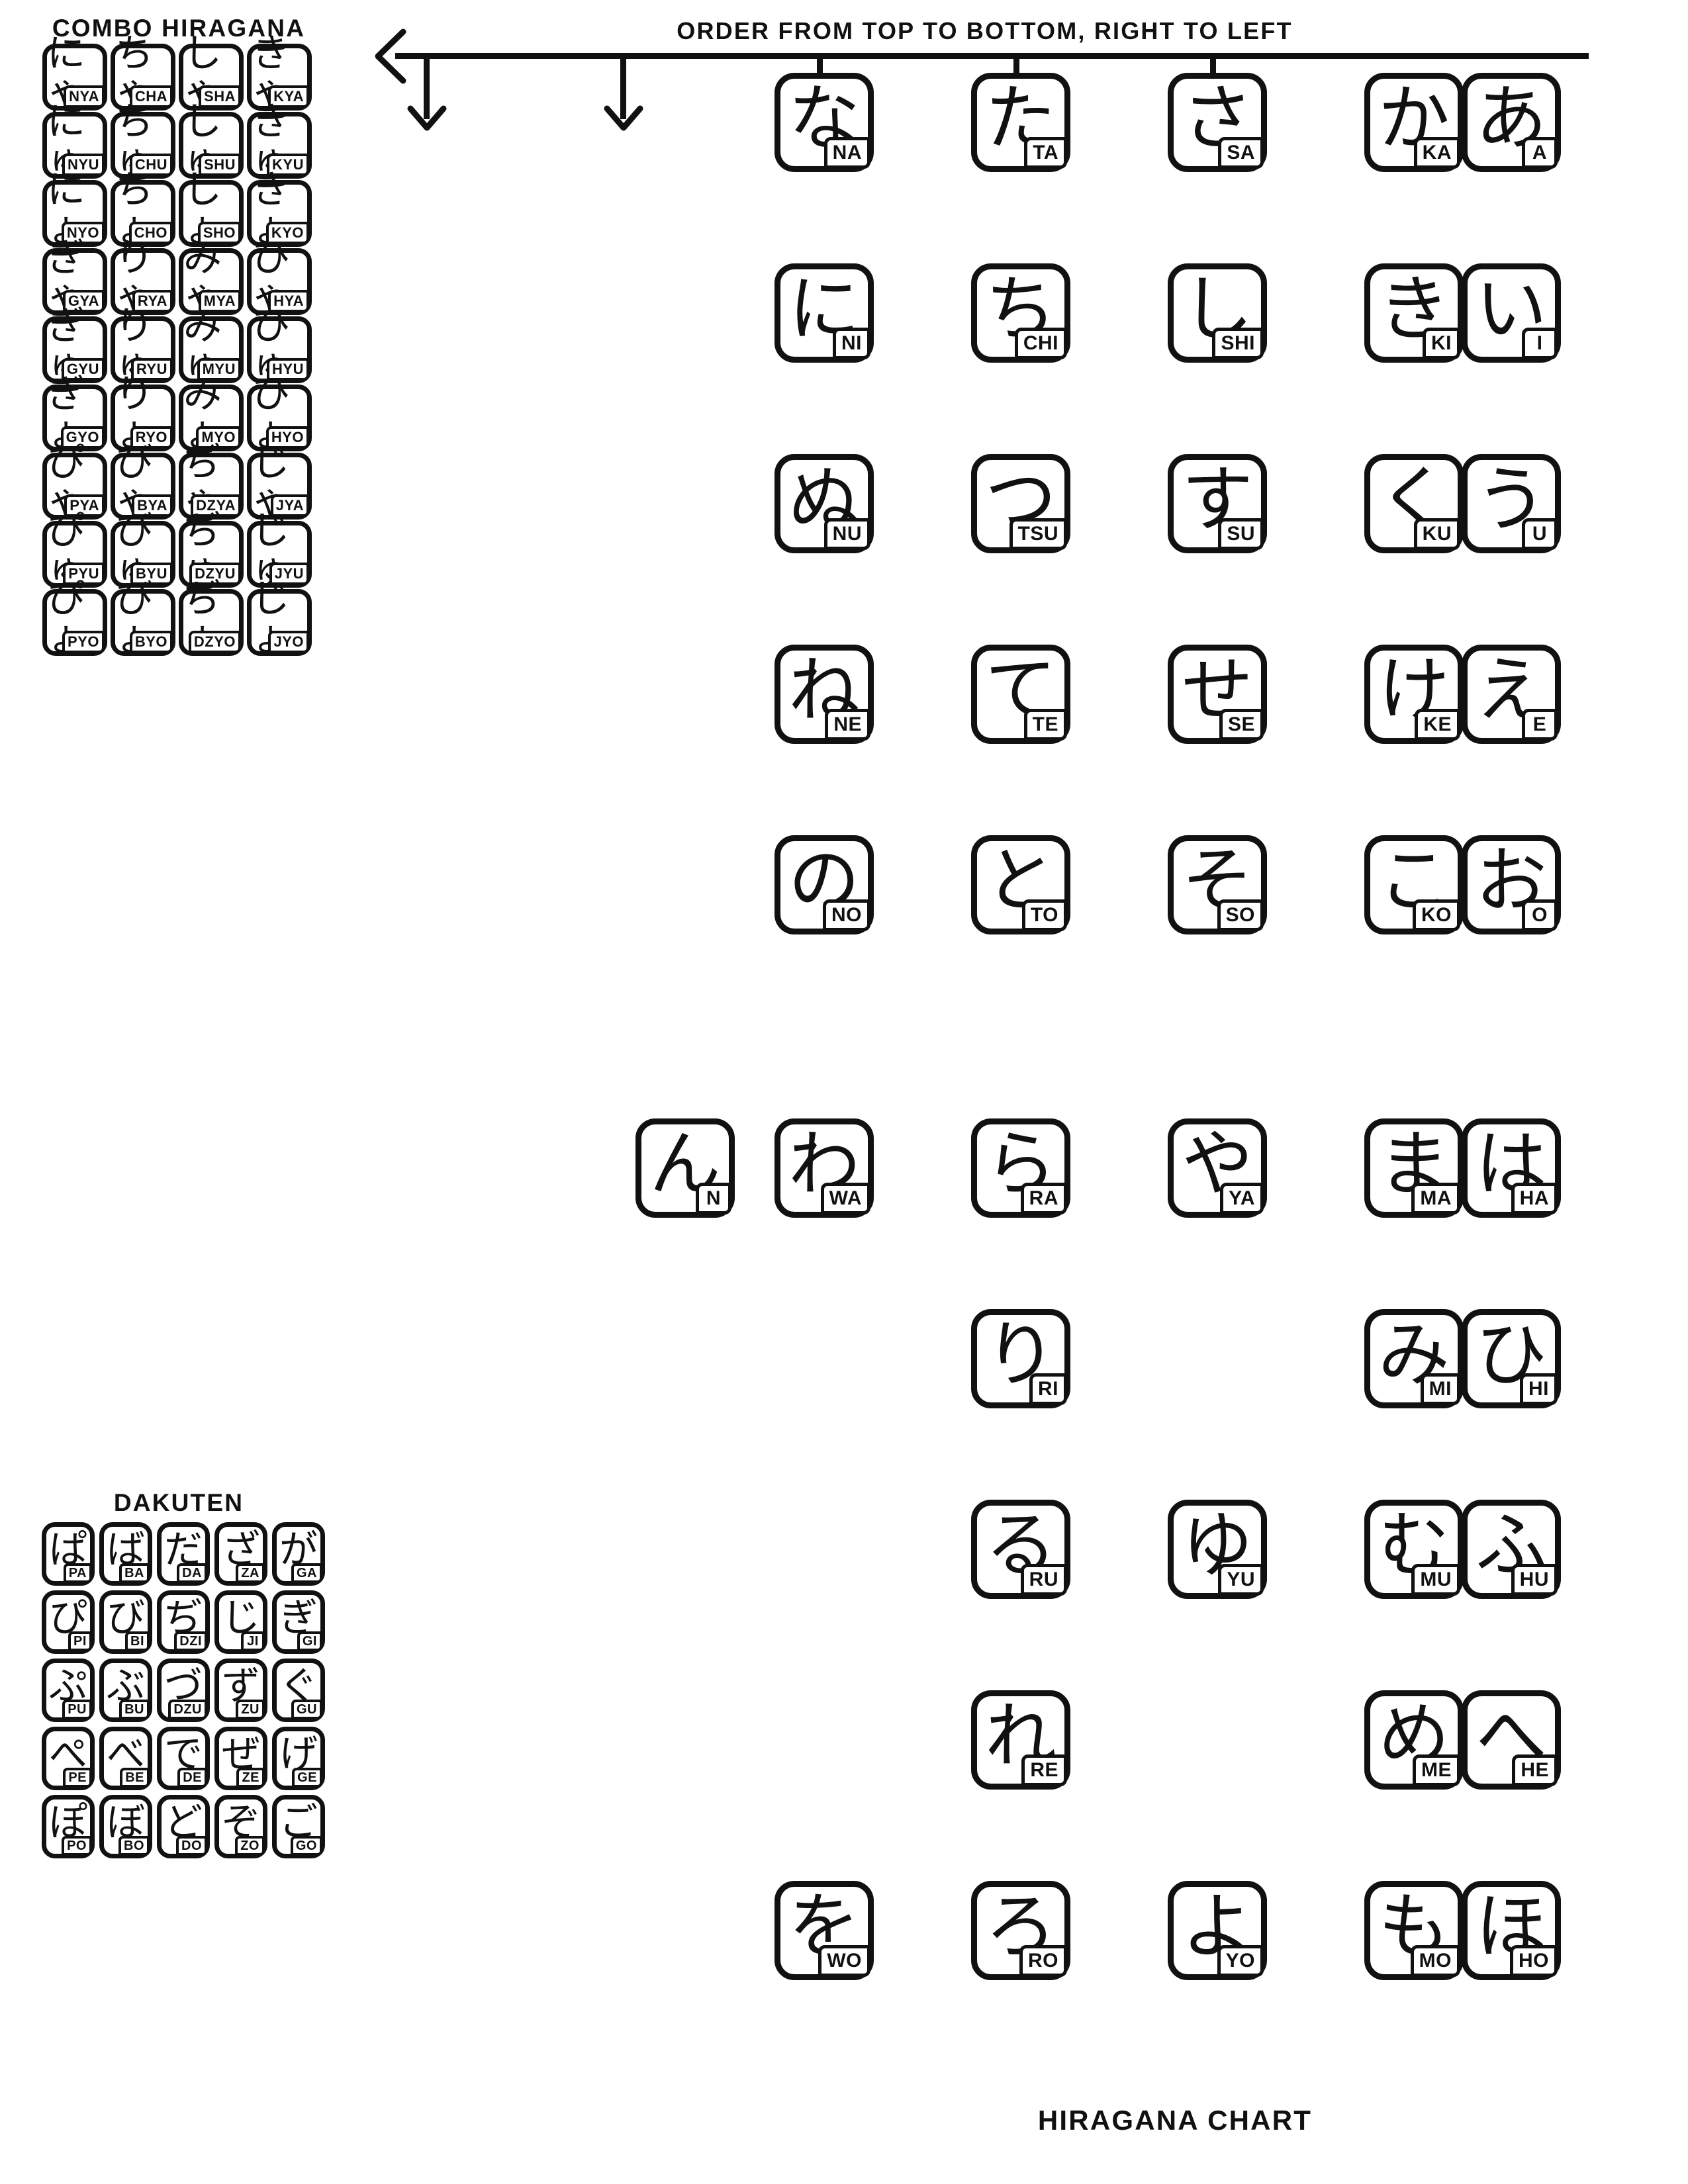 This screenshot has height=2184, width=1688. I want to click on main-card-mi: み MI, so click(1414, 1359).